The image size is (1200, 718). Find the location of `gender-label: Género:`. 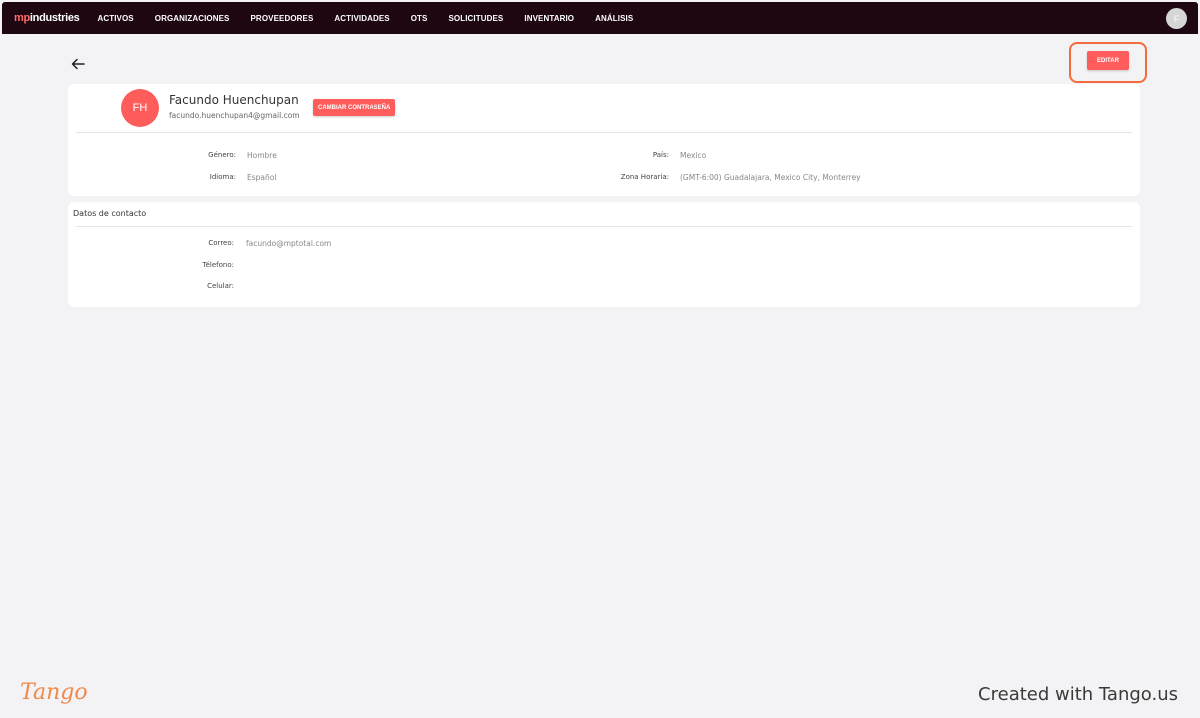

gender-label: Género: is located at coordinates (222, 155).